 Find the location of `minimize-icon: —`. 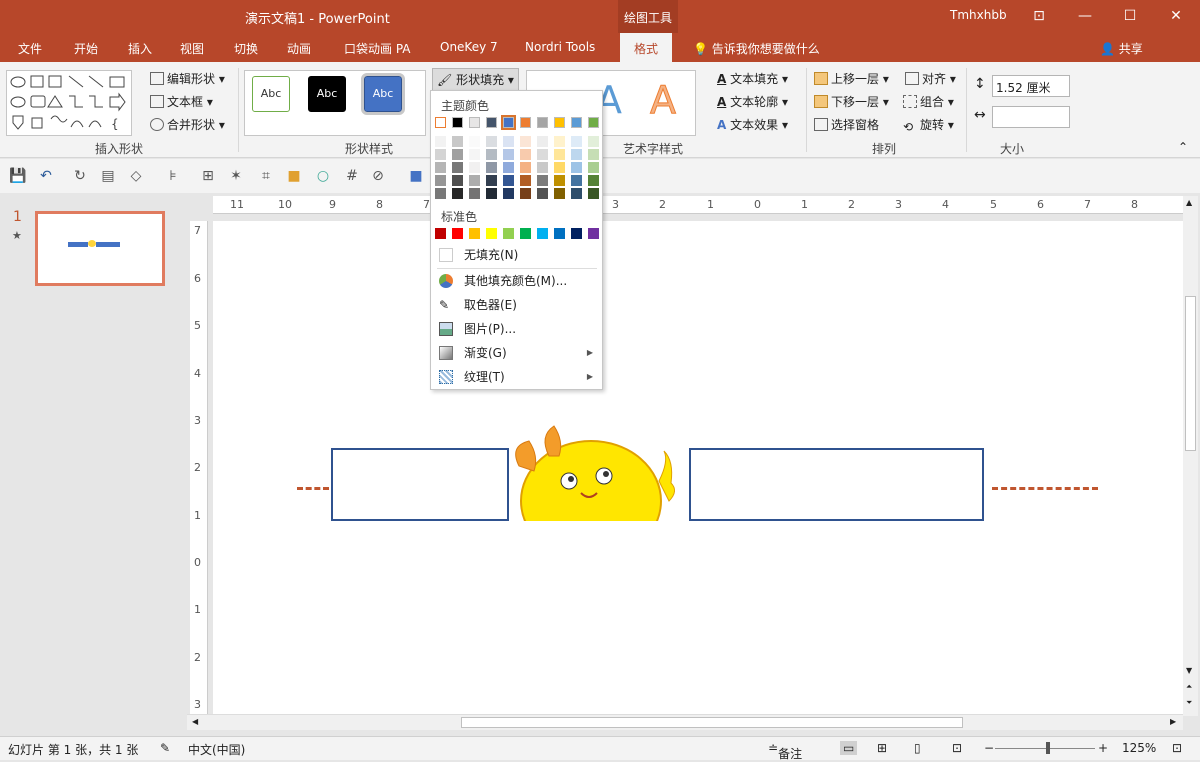

minimize-icon: — is located at coordinates (1085, 16).